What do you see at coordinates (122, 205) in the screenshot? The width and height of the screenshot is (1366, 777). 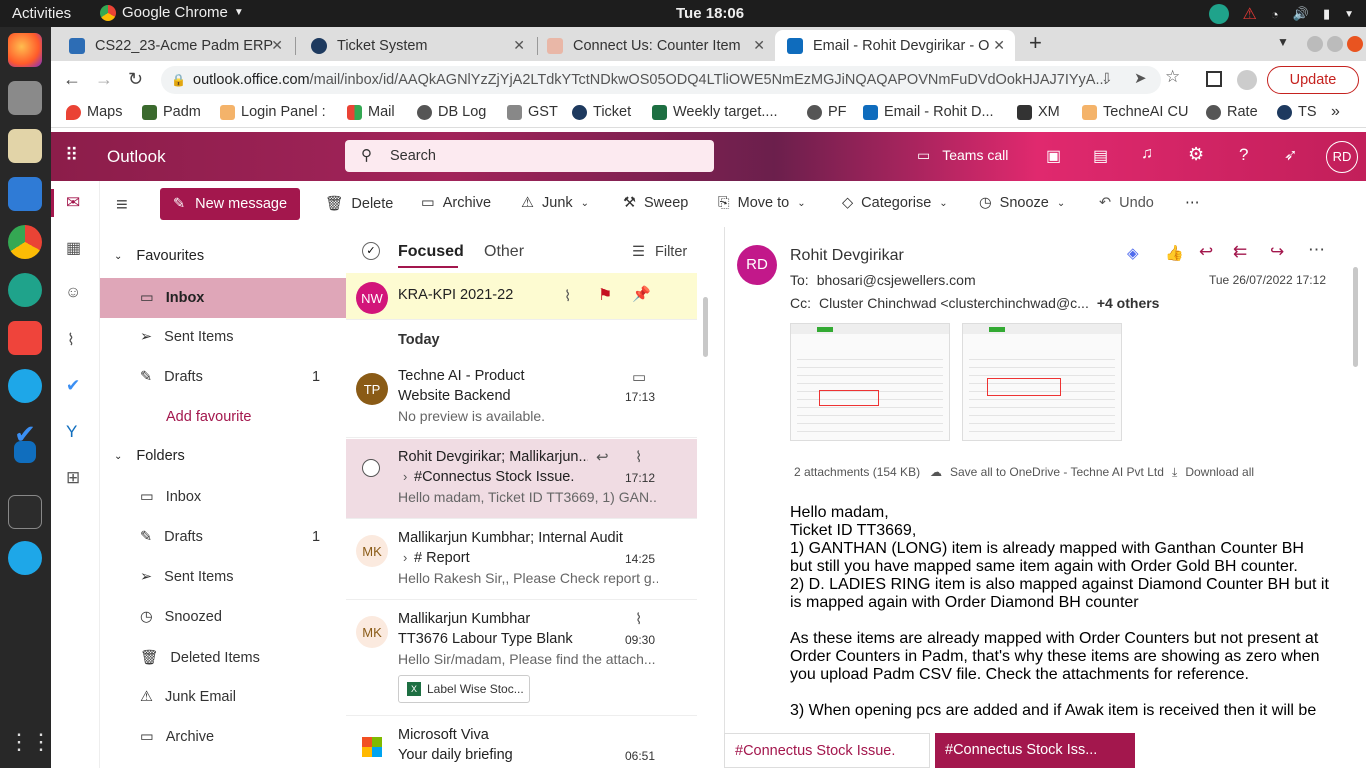 I see `hamburger-icon: ≡` at bounding box center [122, 205].